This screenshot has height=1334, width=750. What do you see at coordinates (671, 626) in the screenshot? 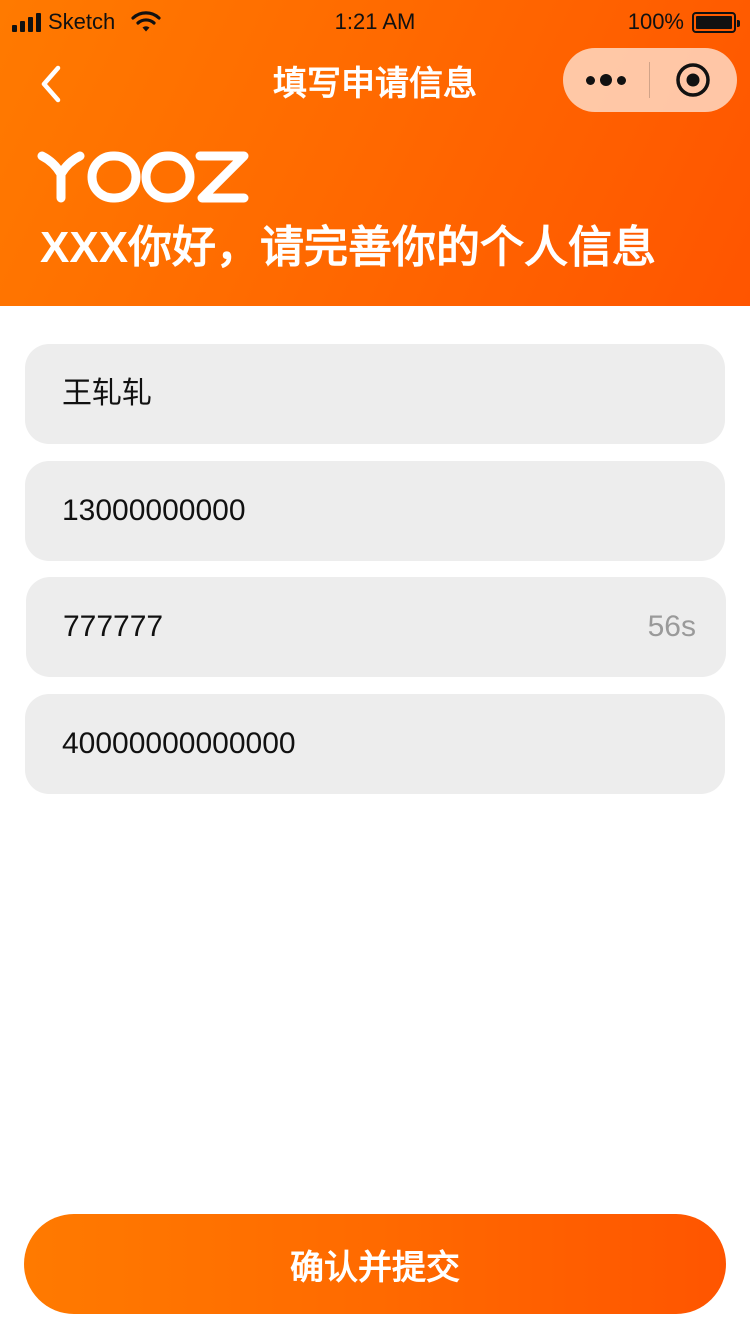
I see `countdown-timer: 56s` at bounding box center [671, 626].